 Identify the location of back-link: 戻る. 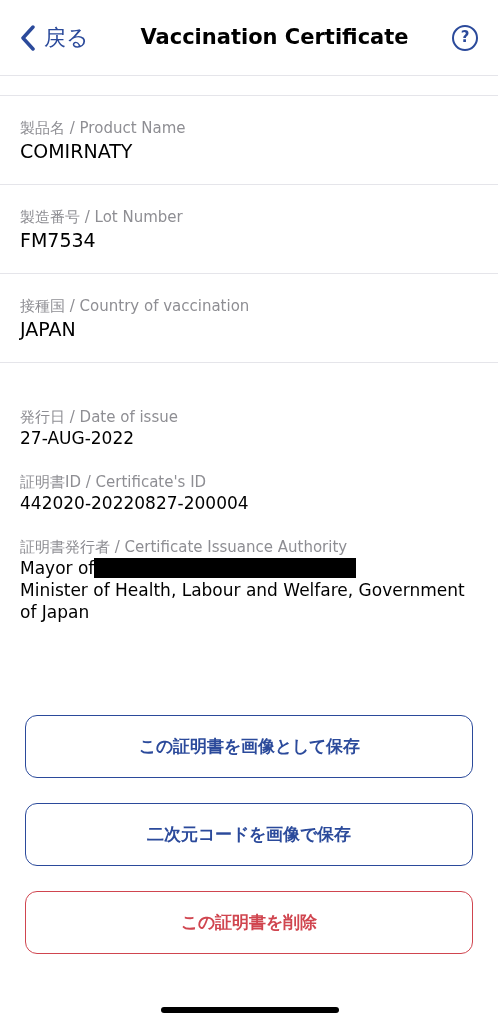
(54, 37).